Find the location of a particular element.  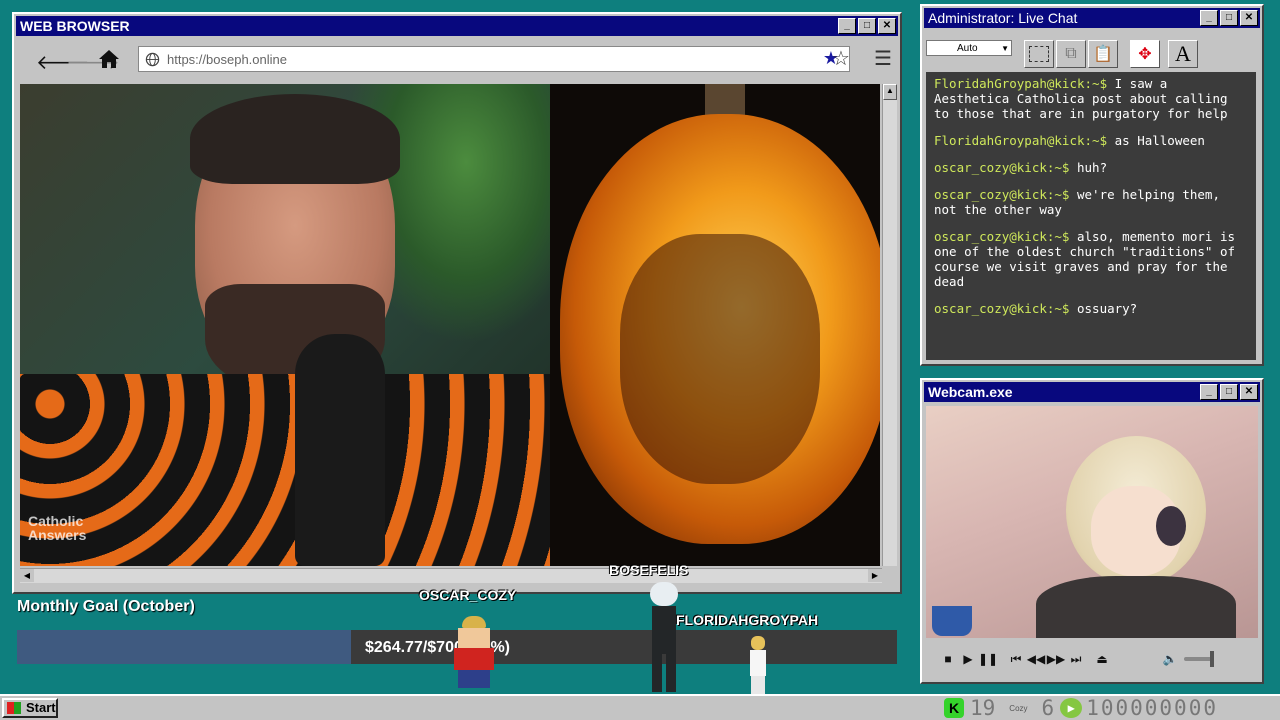

host-hair is located at coordinates (295, 139).